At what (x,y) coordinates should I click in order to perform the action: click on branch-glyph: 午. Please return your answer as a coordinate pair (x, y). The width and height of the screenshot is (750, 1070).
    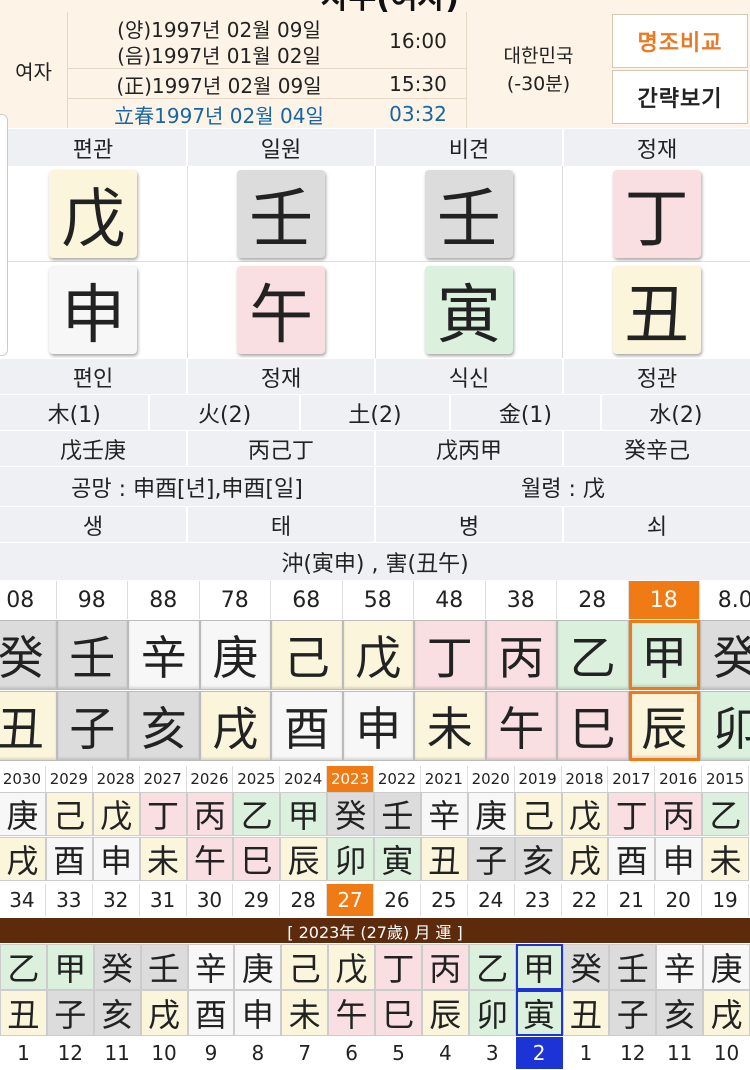
    Looking at the image, I should click on (281, 310).